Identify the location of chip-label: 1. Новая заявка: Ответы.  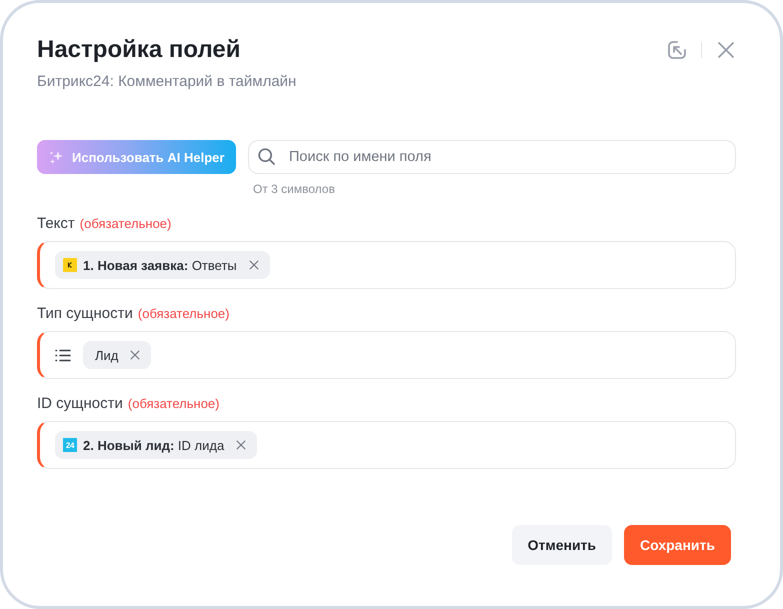
(160, 265).